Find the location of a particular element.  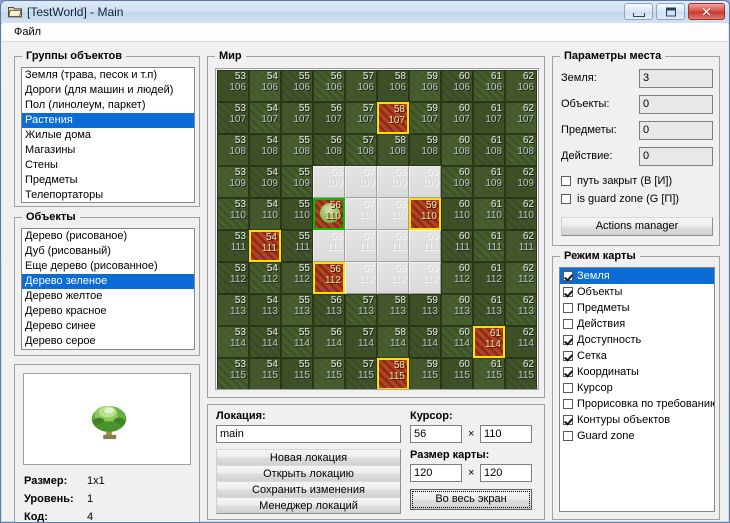

map-mode-item-6: Координаты is located at coordinates (637, 372).